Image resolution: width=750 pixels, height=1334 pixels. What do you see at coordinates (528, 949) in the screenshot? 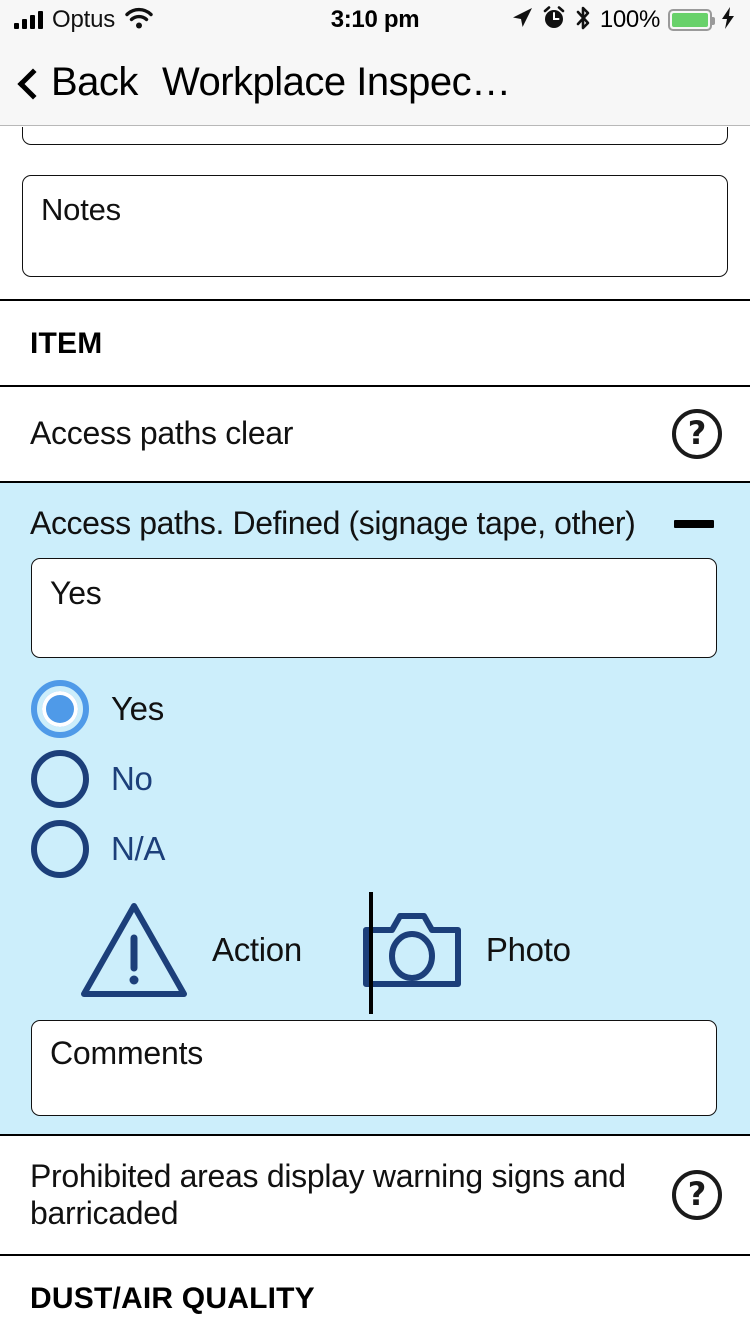
I see `photo-label: Photo` at bounding box center [528, 949].